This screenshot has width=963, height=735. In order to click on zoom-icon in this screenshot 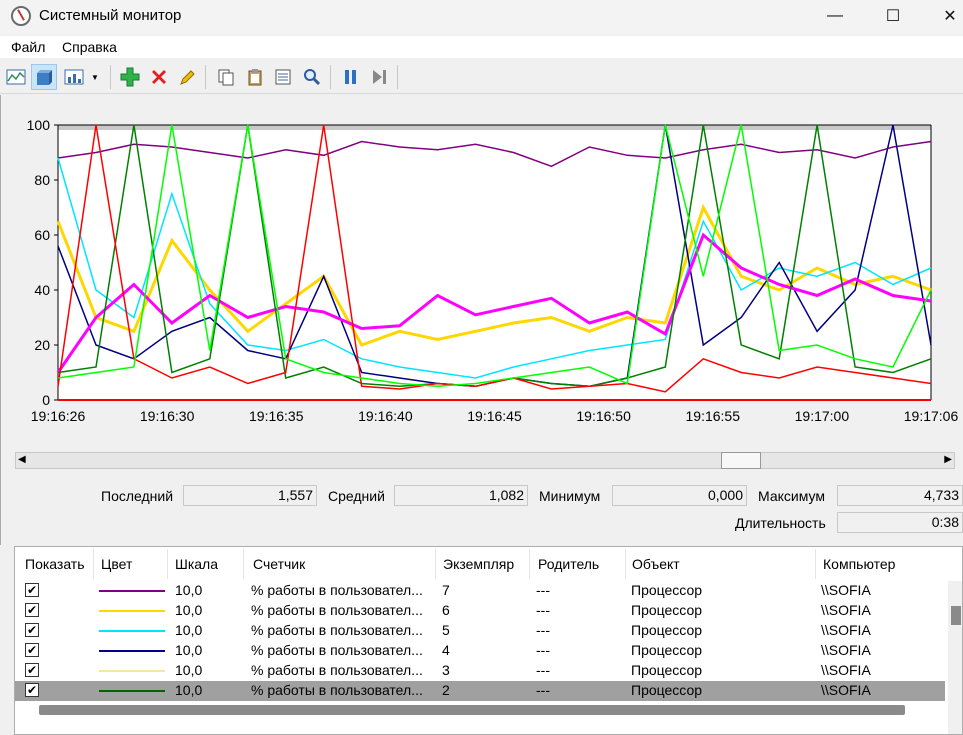, I will do `click(312, 77)`.